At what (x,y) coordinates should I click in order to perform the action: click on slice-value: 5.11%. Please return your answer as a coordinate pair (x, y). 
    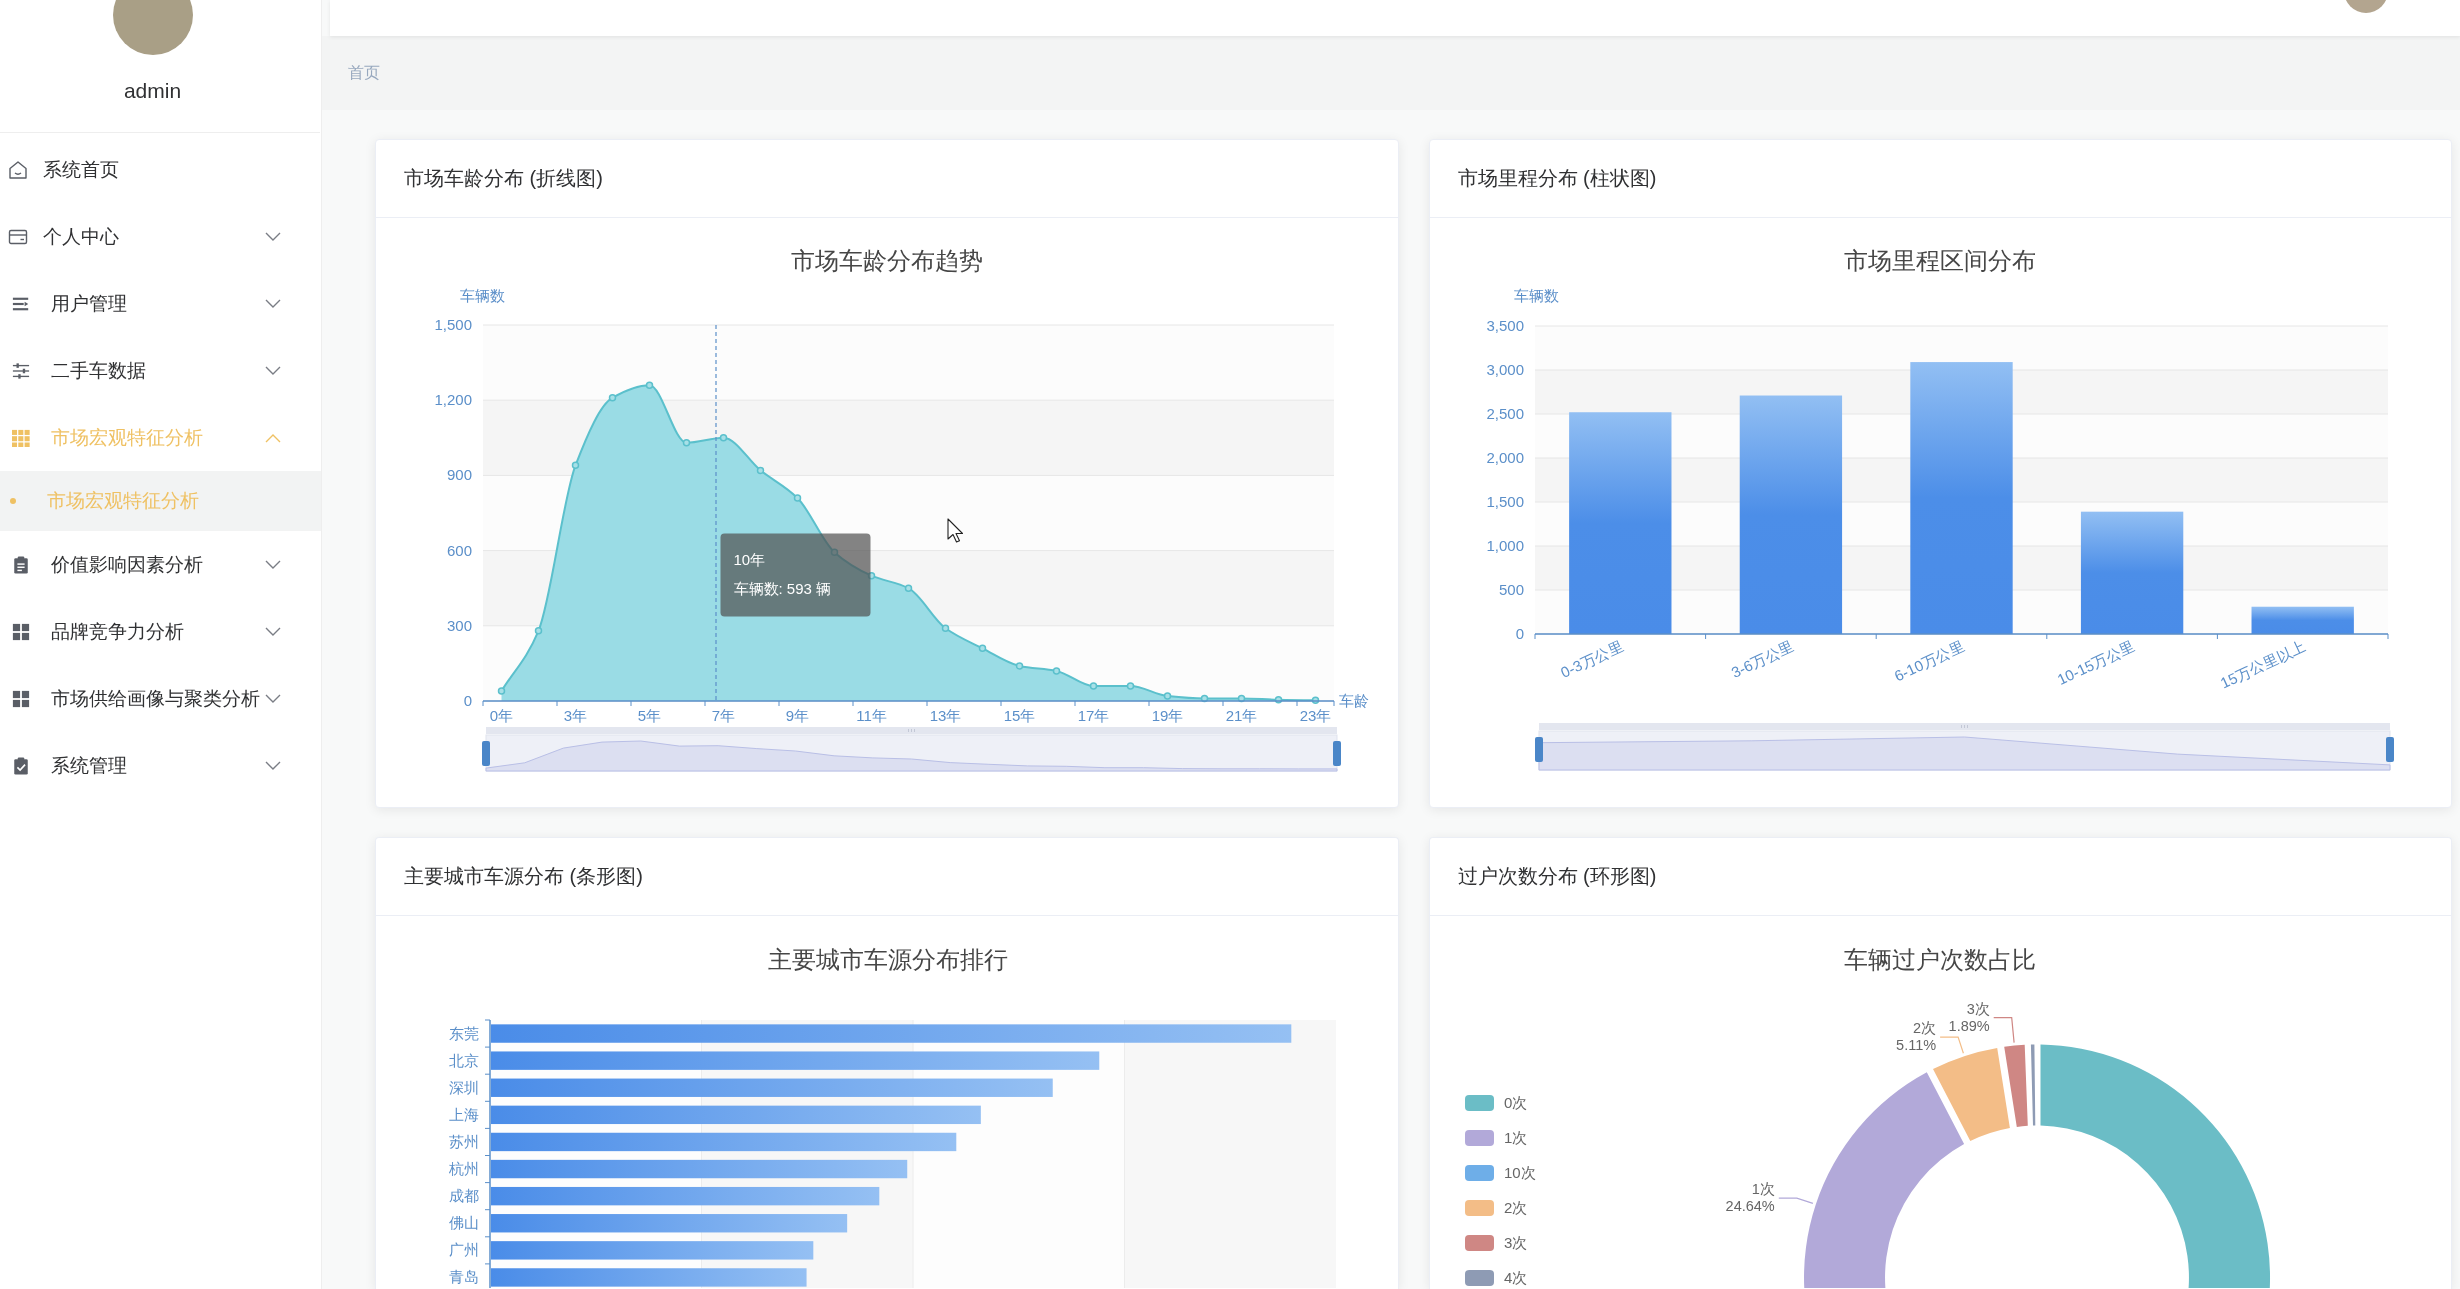
    Looking at the image, I should click on (1915, 1045).